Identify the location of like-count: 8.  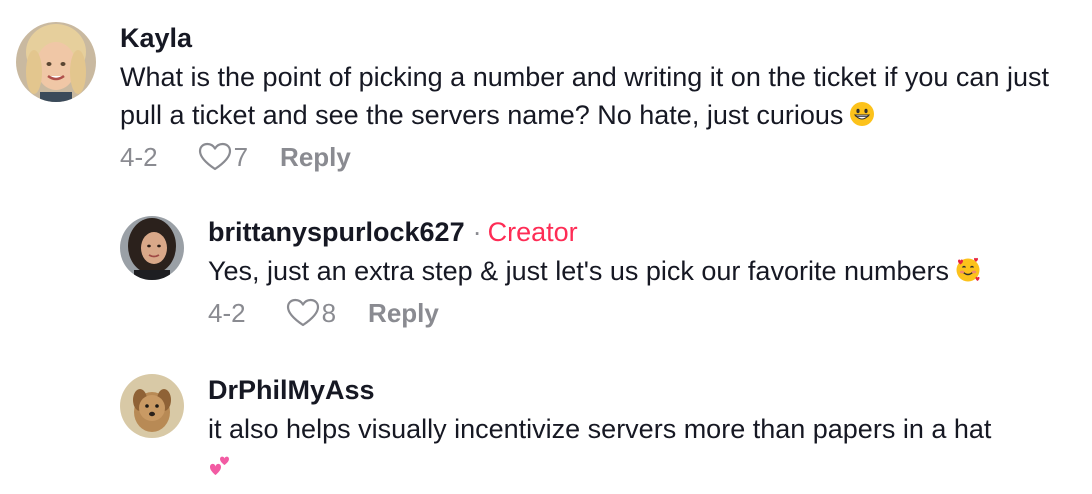
(329, 313).